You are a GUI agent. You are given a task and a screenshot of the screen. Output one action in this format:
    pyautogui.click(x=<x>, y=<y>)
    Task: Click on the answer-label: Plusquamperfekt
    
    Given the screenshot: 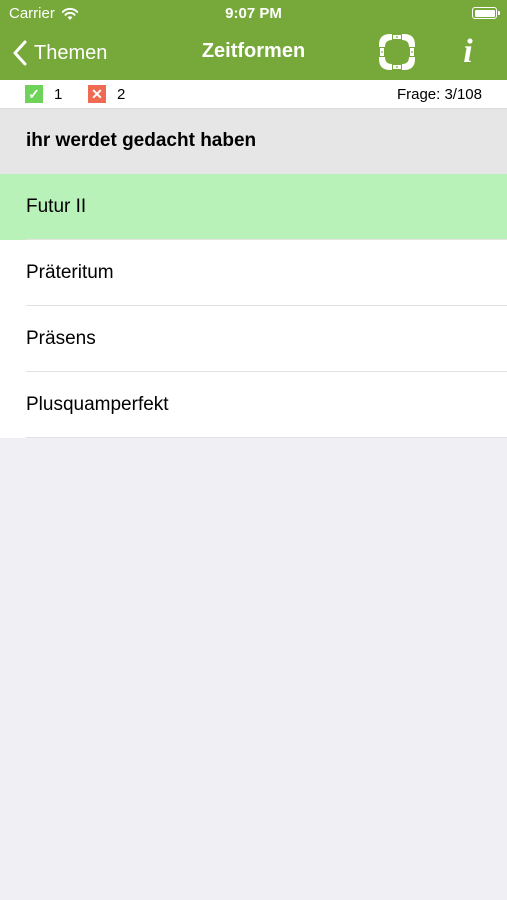 What is the action you would take?
    pyautogui.click(x=97, y=404)
    